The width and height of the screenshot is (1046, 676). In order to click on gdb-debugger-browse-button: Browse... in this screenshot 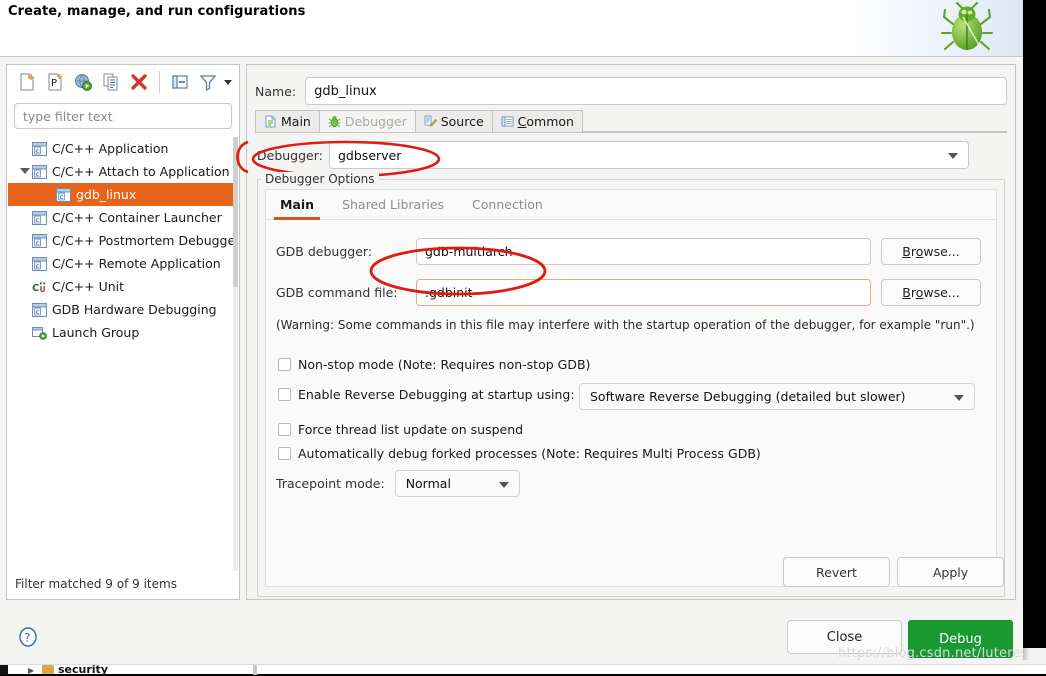, I will do `click(931, 251)`.